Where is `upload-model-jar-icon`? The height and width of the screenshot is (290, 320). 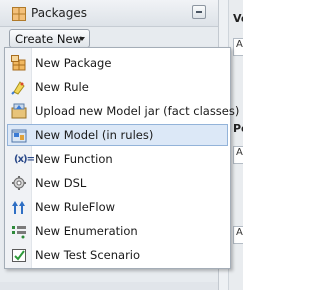
upload-model-jar-icon is located at coordinates (19, 111).